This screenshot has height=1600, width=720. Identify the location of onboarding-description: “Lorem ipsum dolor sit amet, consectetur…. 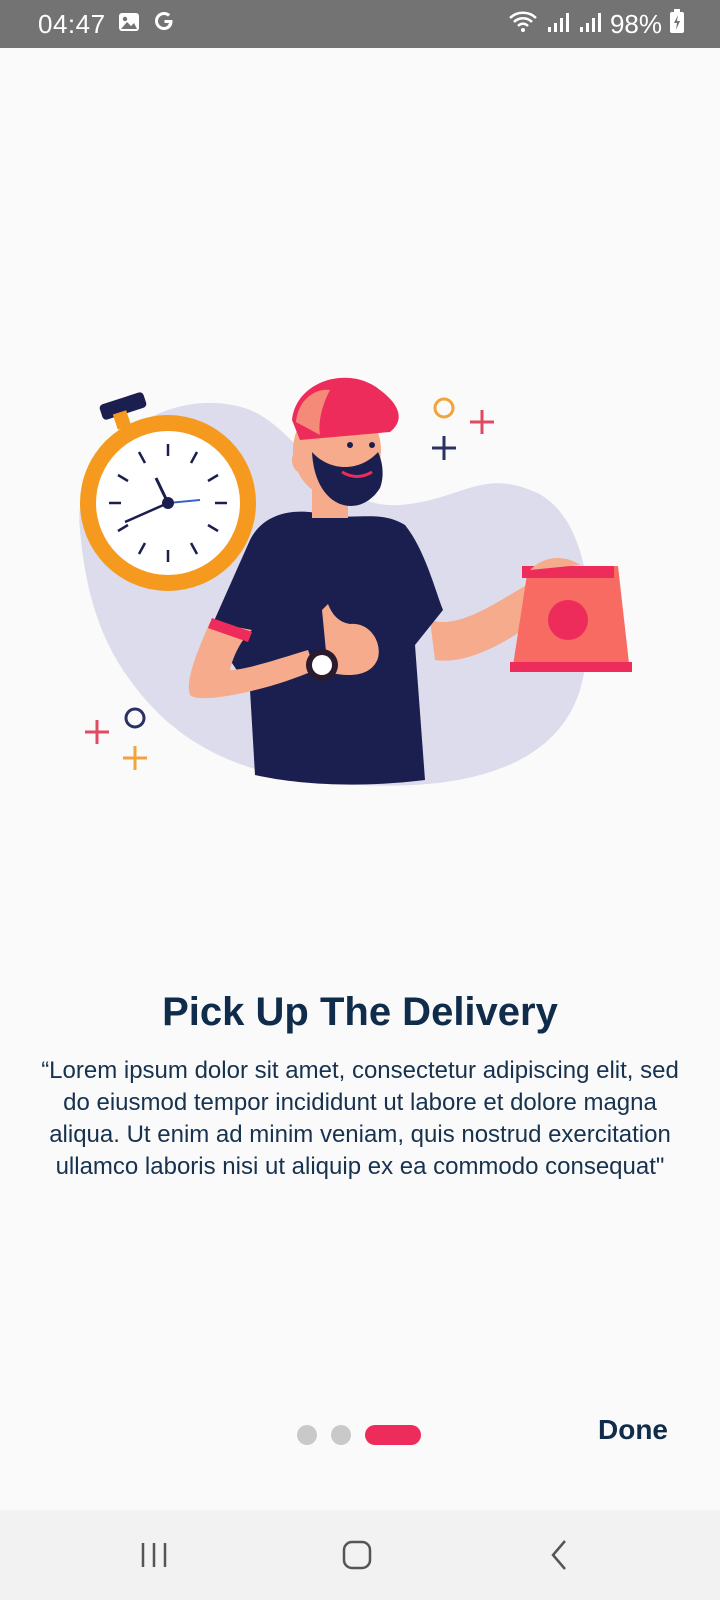
(360, 1118).